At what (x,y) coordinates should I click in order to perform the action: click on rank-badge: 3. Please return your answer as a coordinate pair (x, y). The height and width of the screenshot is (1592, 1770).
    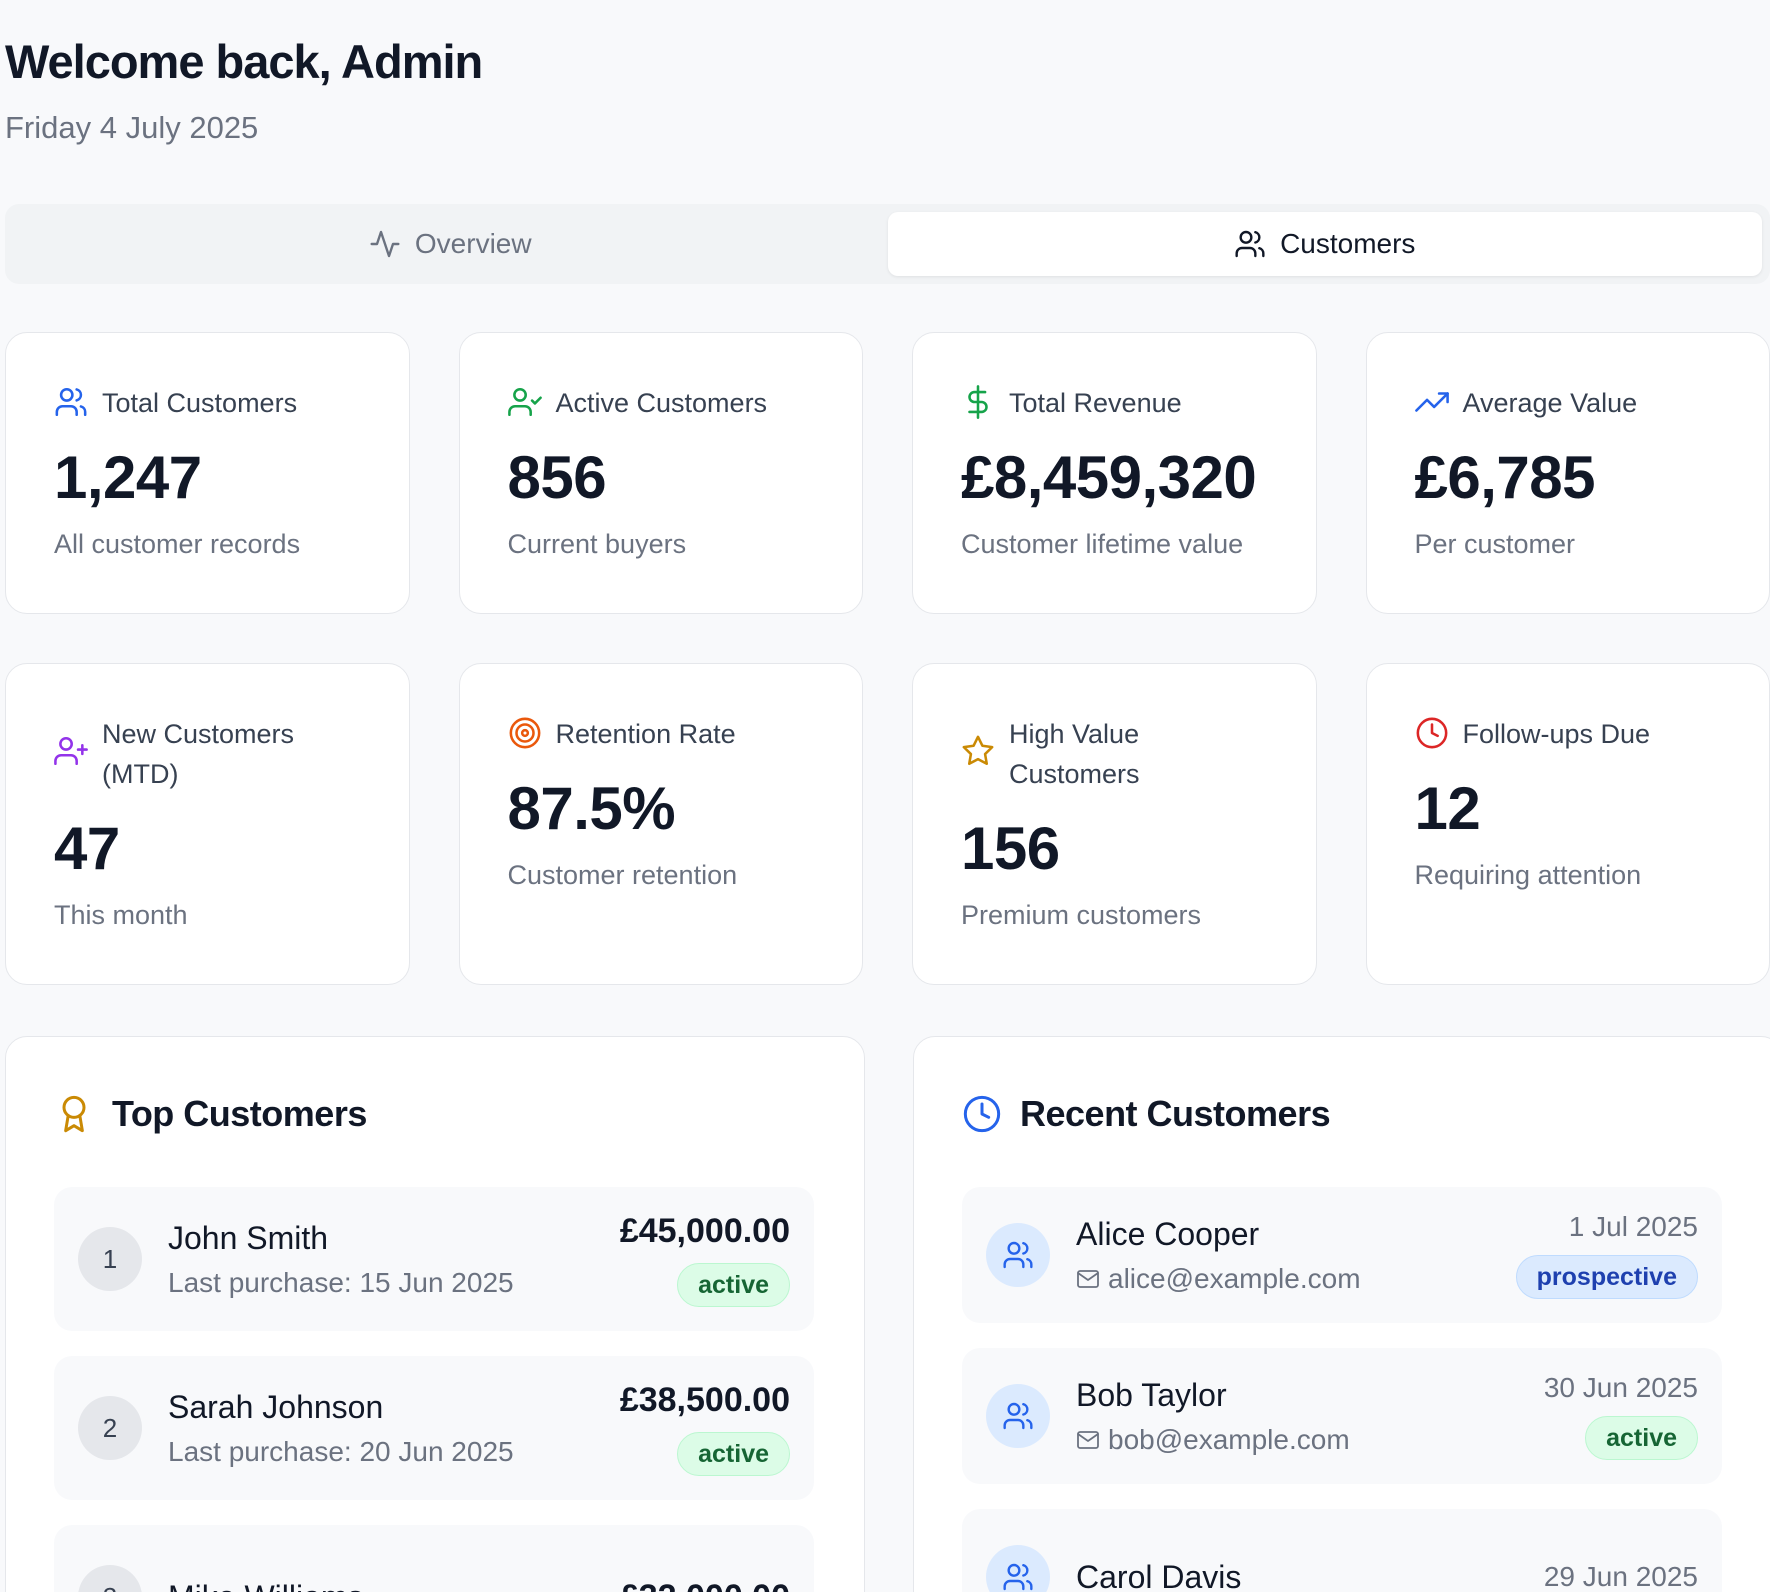
    Looking at the image, I should click on (110, 1578).